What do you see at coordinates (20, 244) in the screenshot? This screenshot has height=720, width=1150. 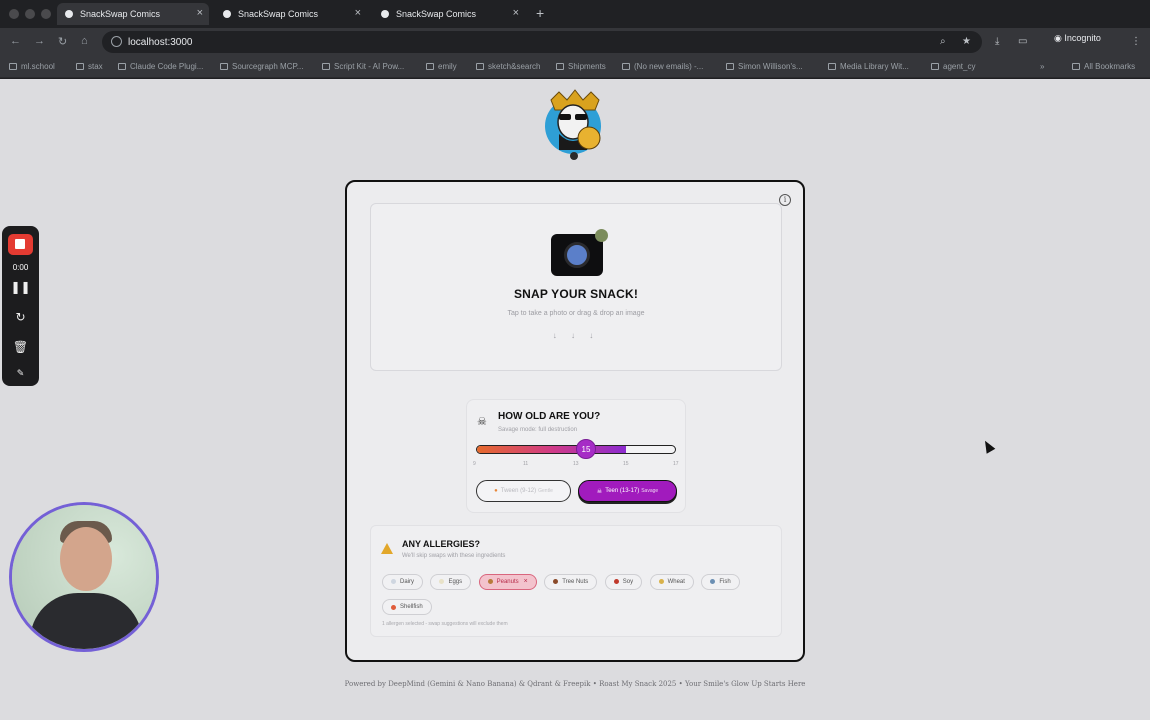 I see `stop-recording-button` at bounding box center [20, 244].